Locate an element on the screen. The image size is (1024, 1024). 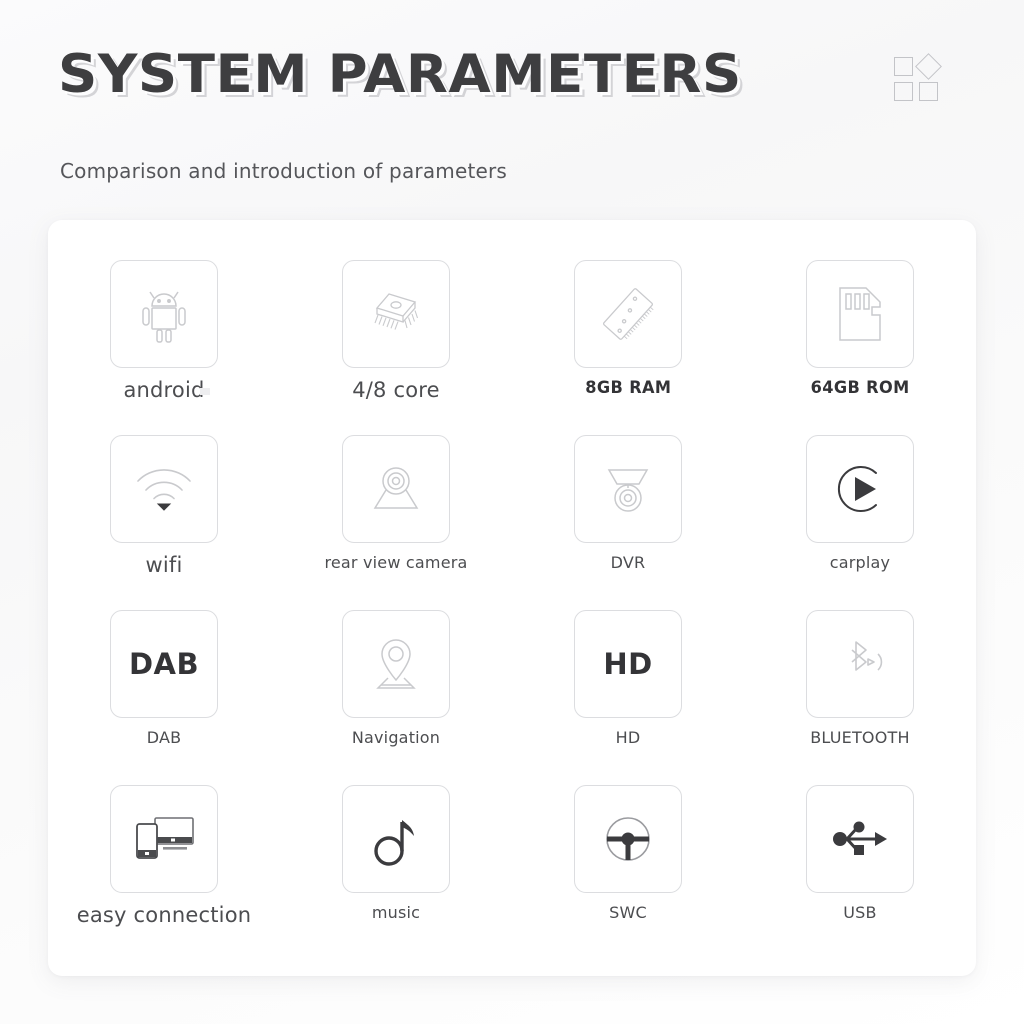
deco-square-bottom-right is located at coordinates (928, 91).